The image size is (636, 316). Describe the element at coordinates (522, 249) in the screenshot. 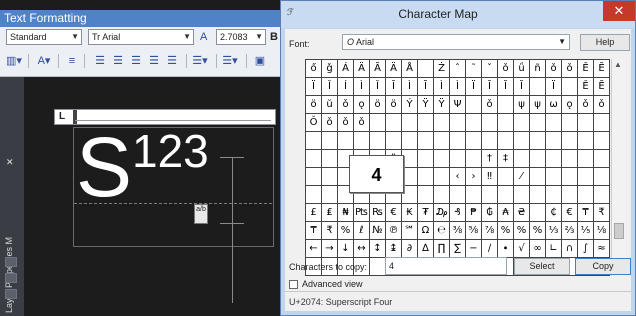

I see `char-cell: √` at that location.